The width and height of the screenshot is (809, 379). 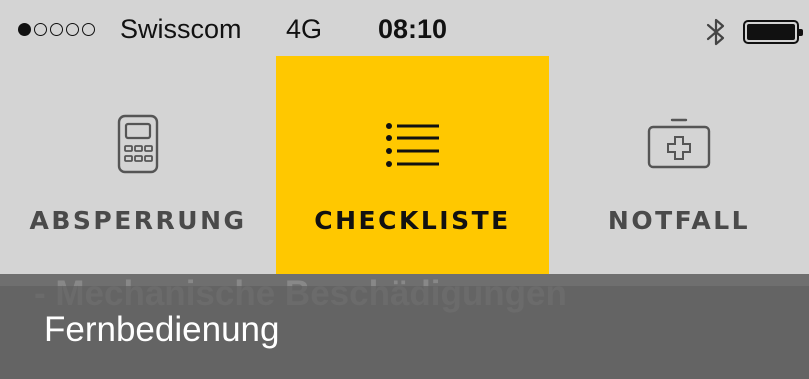 What do you see at coordinates (412, 145) in the screenshot?
I see `list-icon` at bounding box center [412, 145].